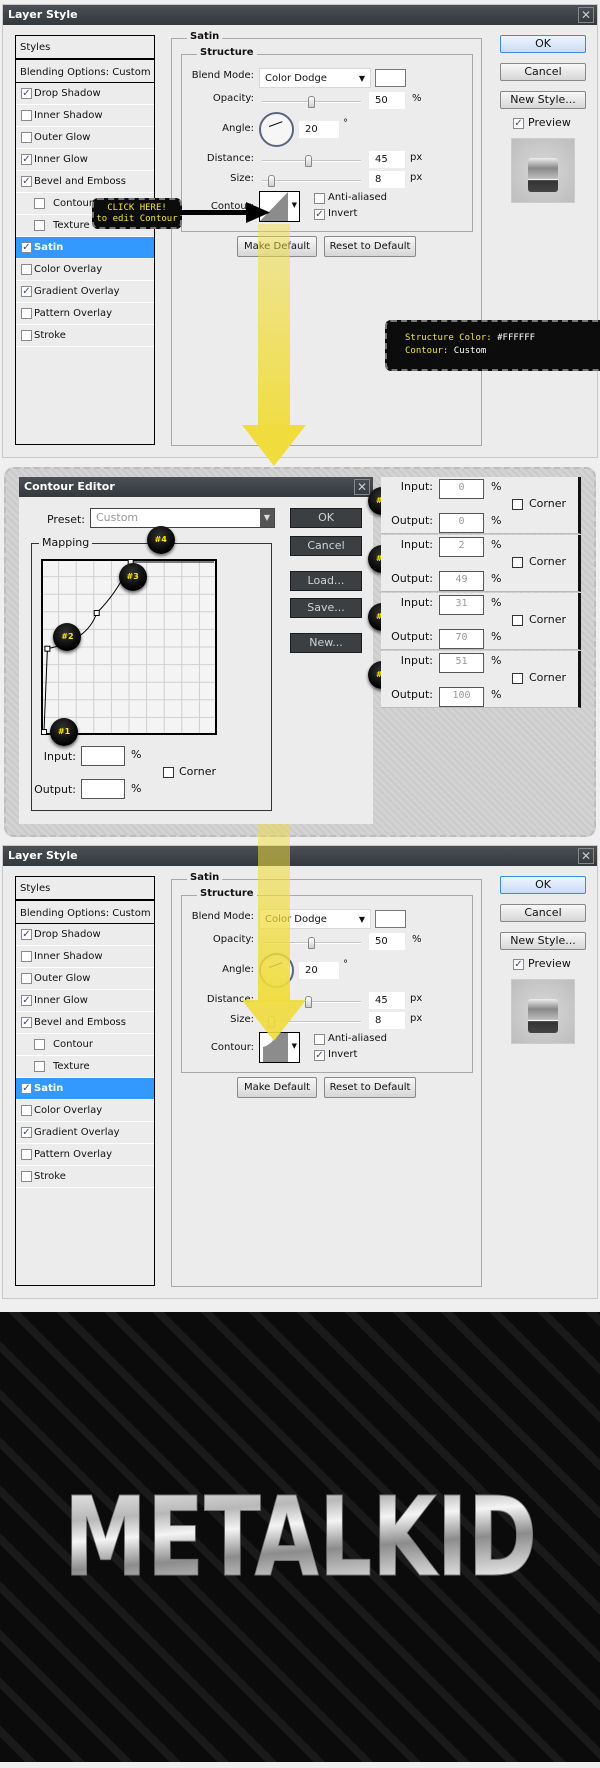 This screenshot has width=600, height=1768. What do you see at coordinates (461, 697) in the screenshot?
I see `point-output-field: 100` at bounding box center [461, 697].